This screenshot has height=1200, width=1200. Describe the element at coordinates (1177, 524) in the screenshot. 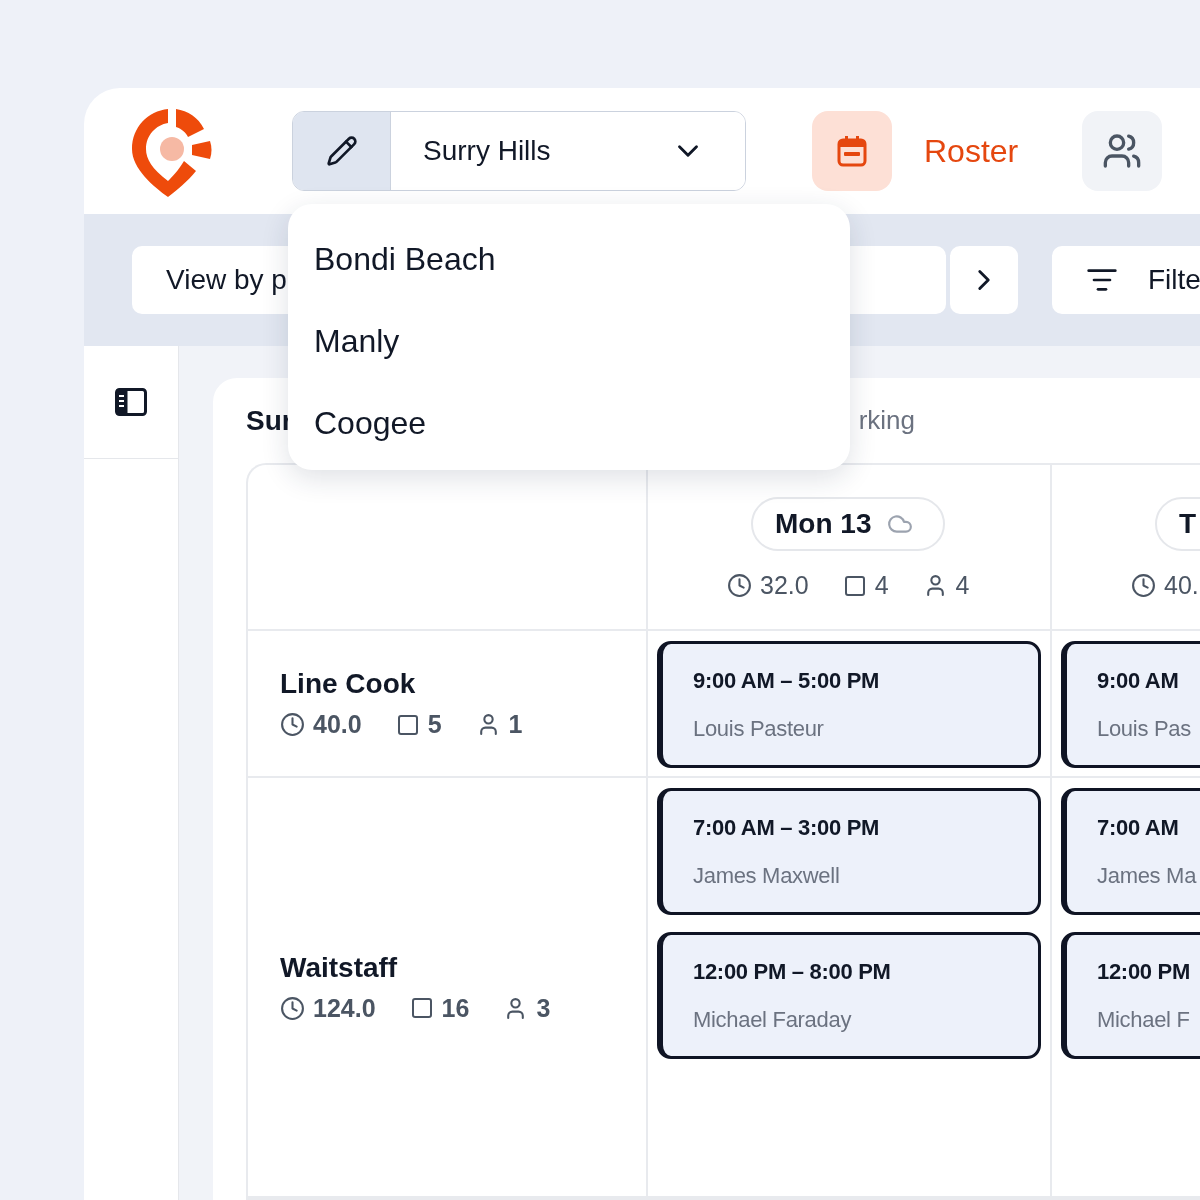

I see `day-pill: T` at that location.